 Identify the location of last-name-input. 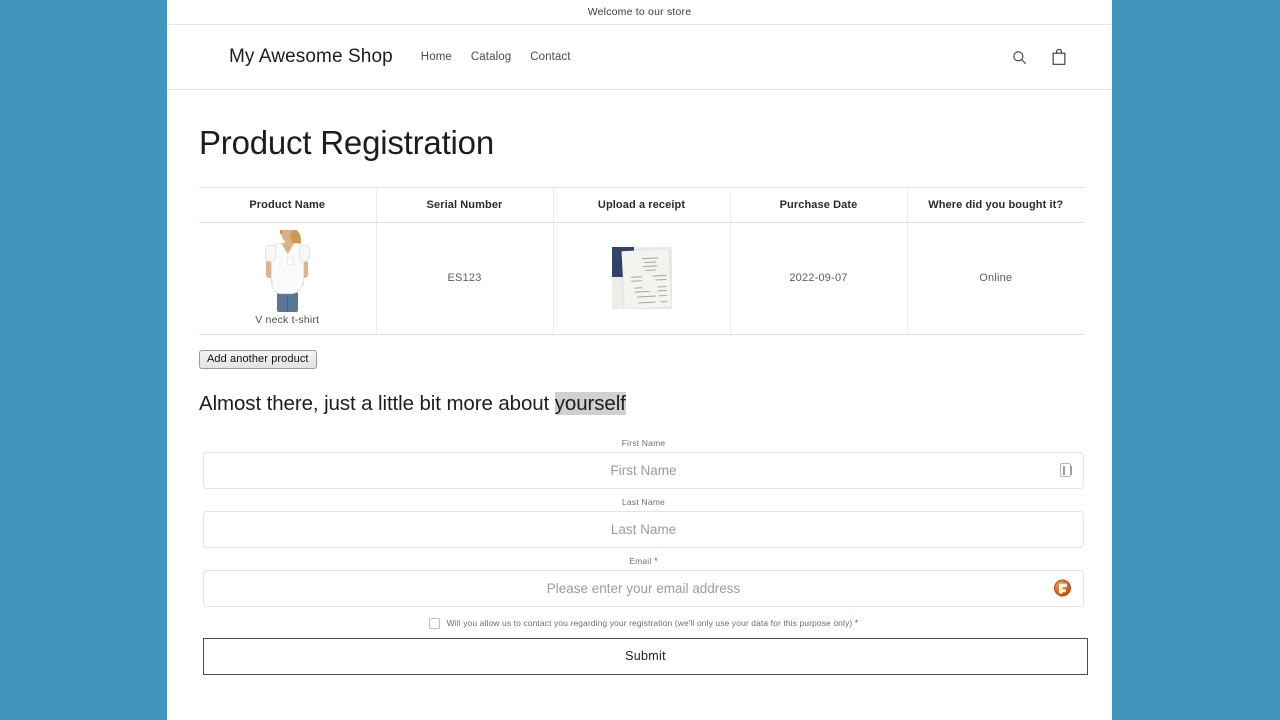
(643, 529).